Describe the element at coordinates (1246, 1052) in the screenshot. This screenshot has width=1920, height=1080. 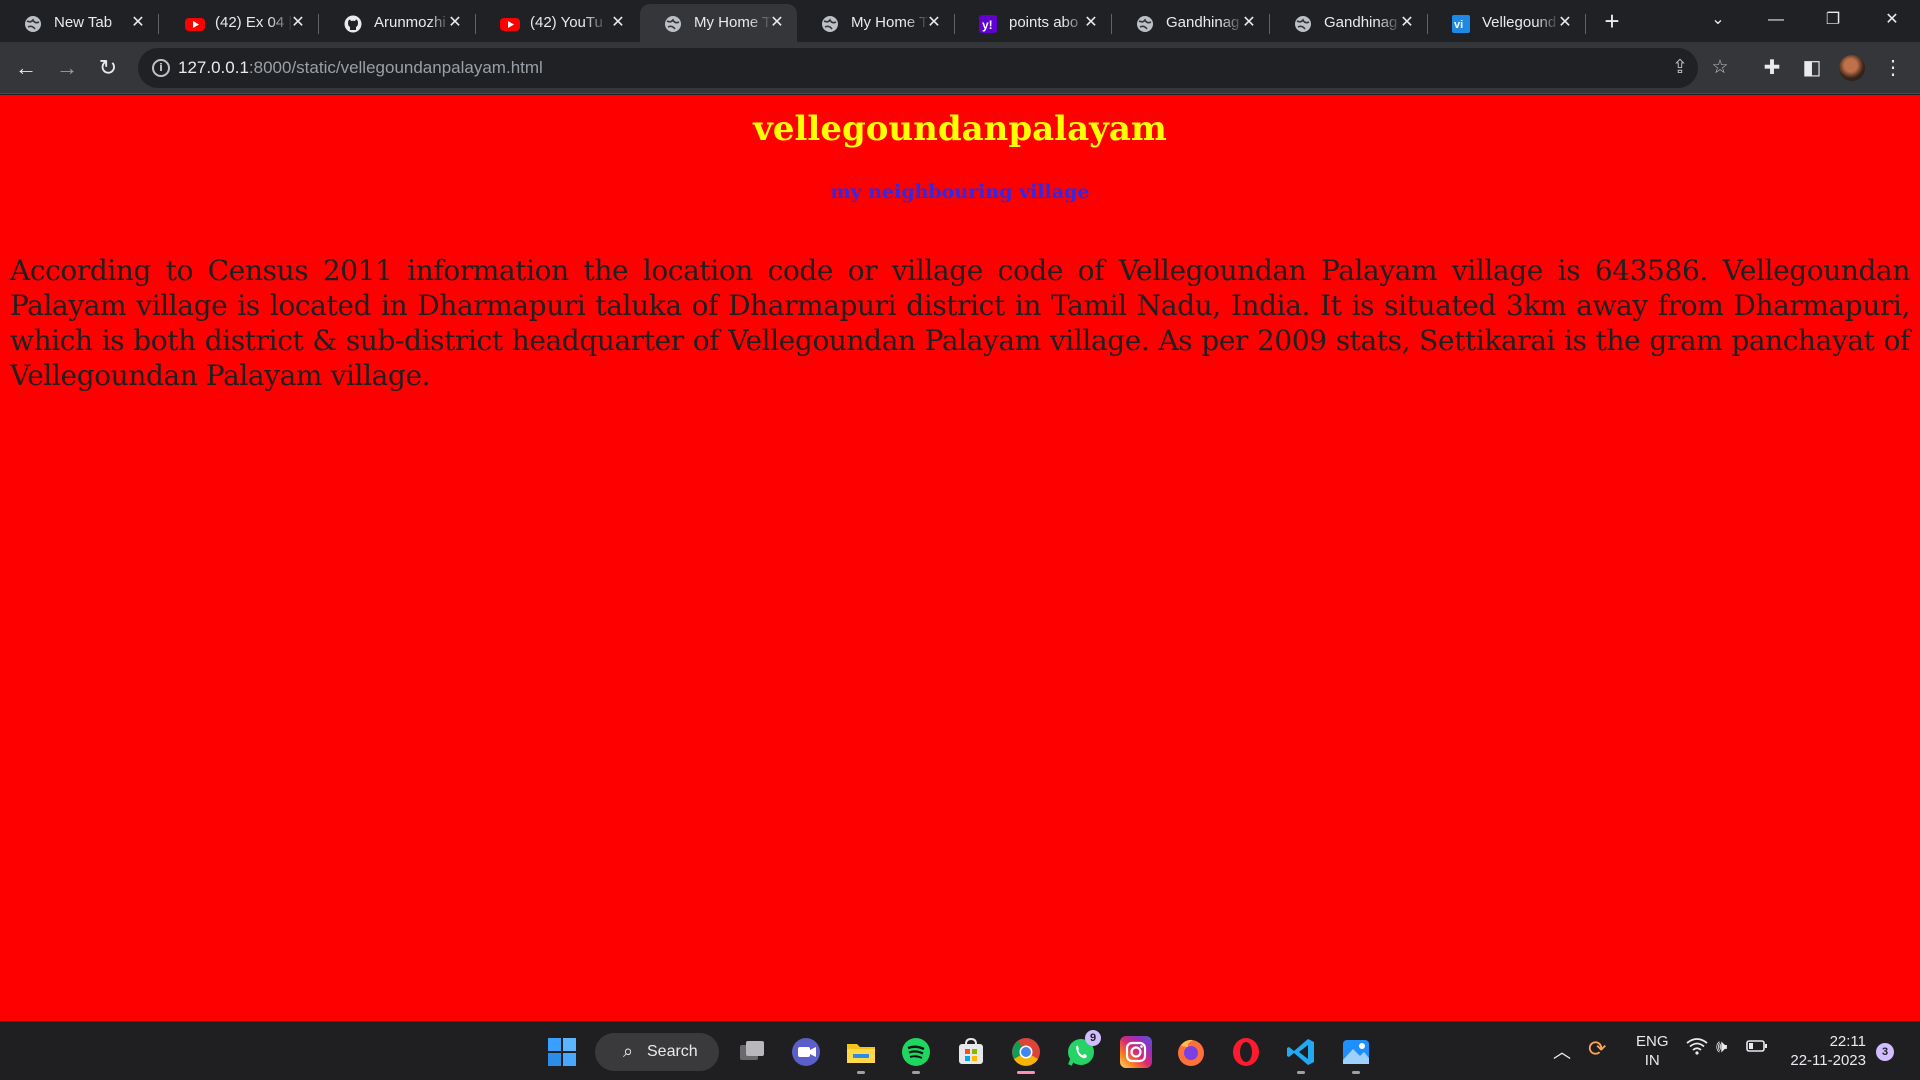
I see `opera-icon` at that location.